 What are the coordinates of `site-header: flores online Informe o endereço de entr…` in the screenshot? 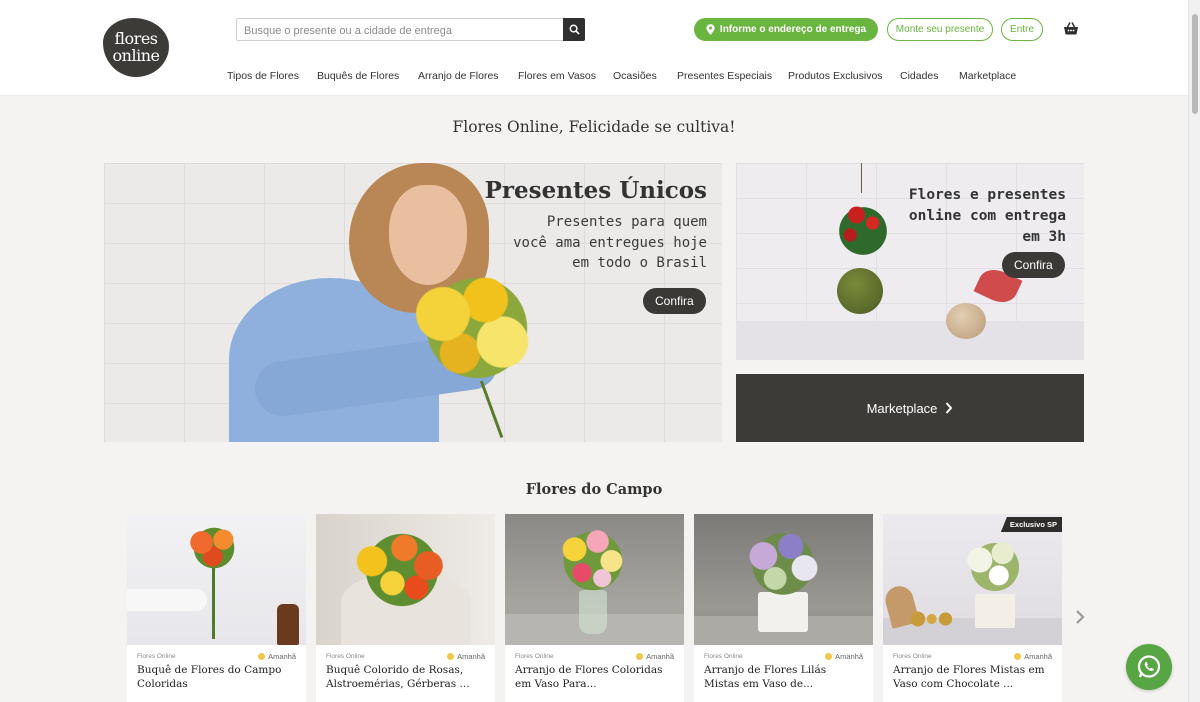 It's located at (600, 48).